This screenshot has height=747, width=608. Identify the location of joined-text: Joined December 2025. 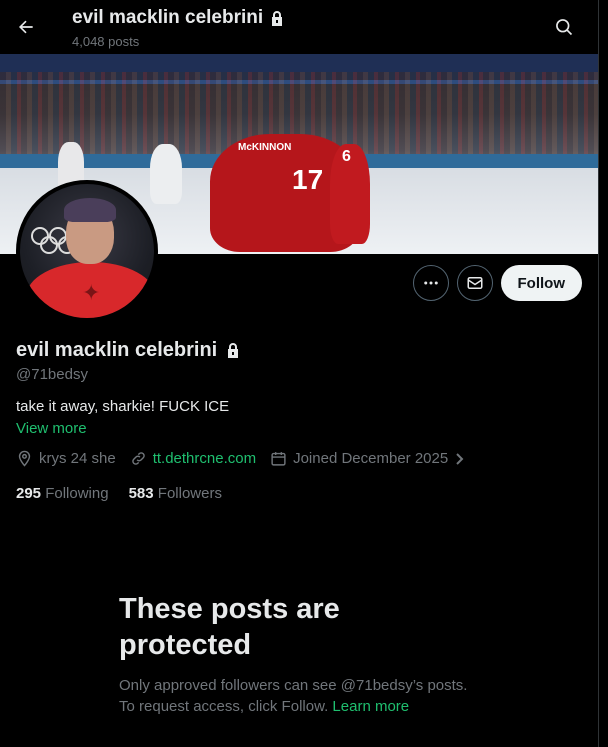
(371, 458).